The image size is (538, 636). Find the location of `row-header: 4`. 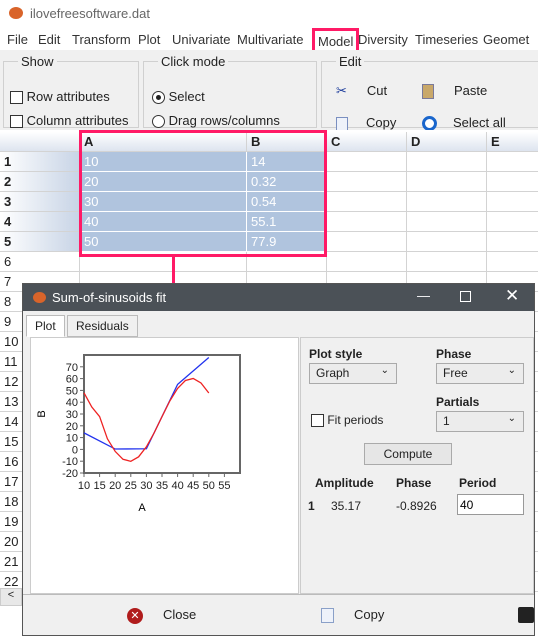

row-header: 4 is located at coordinates (40, 222).